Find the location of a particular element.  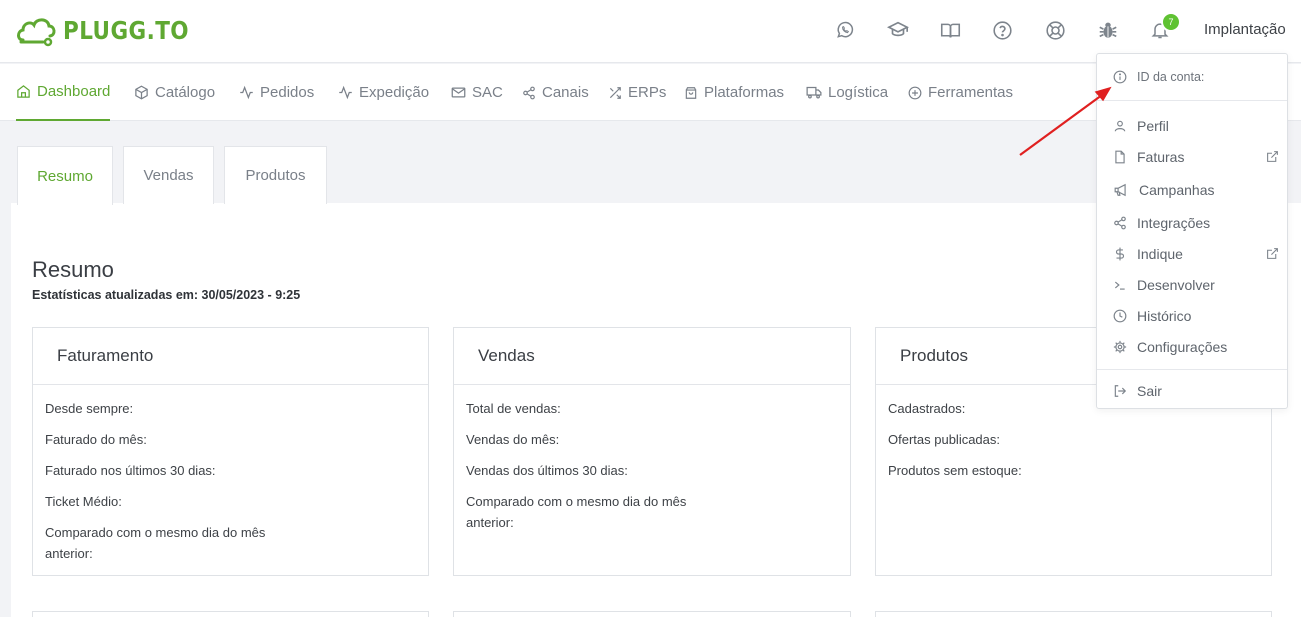

annotation-arrow is located at coordinates (1065, 121).